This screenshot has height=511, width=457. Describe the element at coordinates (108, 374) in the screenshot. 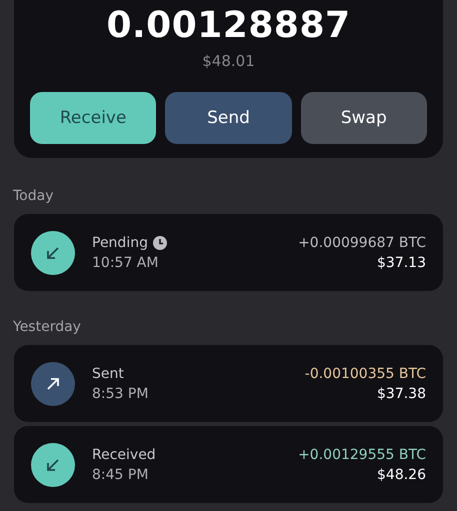

I see `transaction-title: Sent` at that location.